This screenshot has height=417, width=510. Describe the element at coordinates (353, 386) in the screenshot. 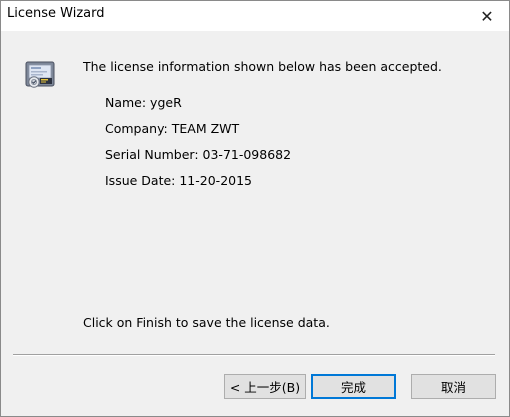

I see `finish-button: 完成` at that location.